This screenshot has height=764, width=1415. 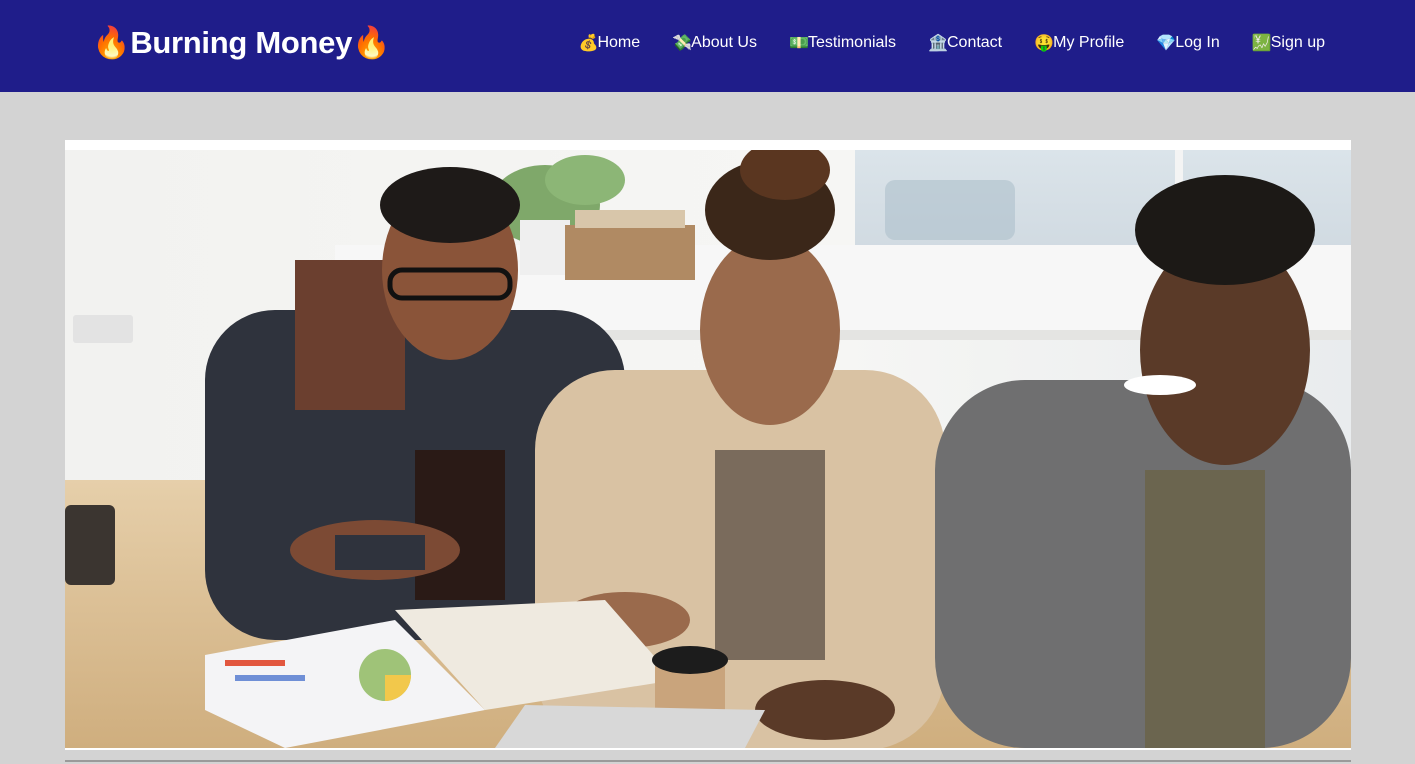 I want to click on nav-link-home: 💰 Home, so click(x=609, y=43).